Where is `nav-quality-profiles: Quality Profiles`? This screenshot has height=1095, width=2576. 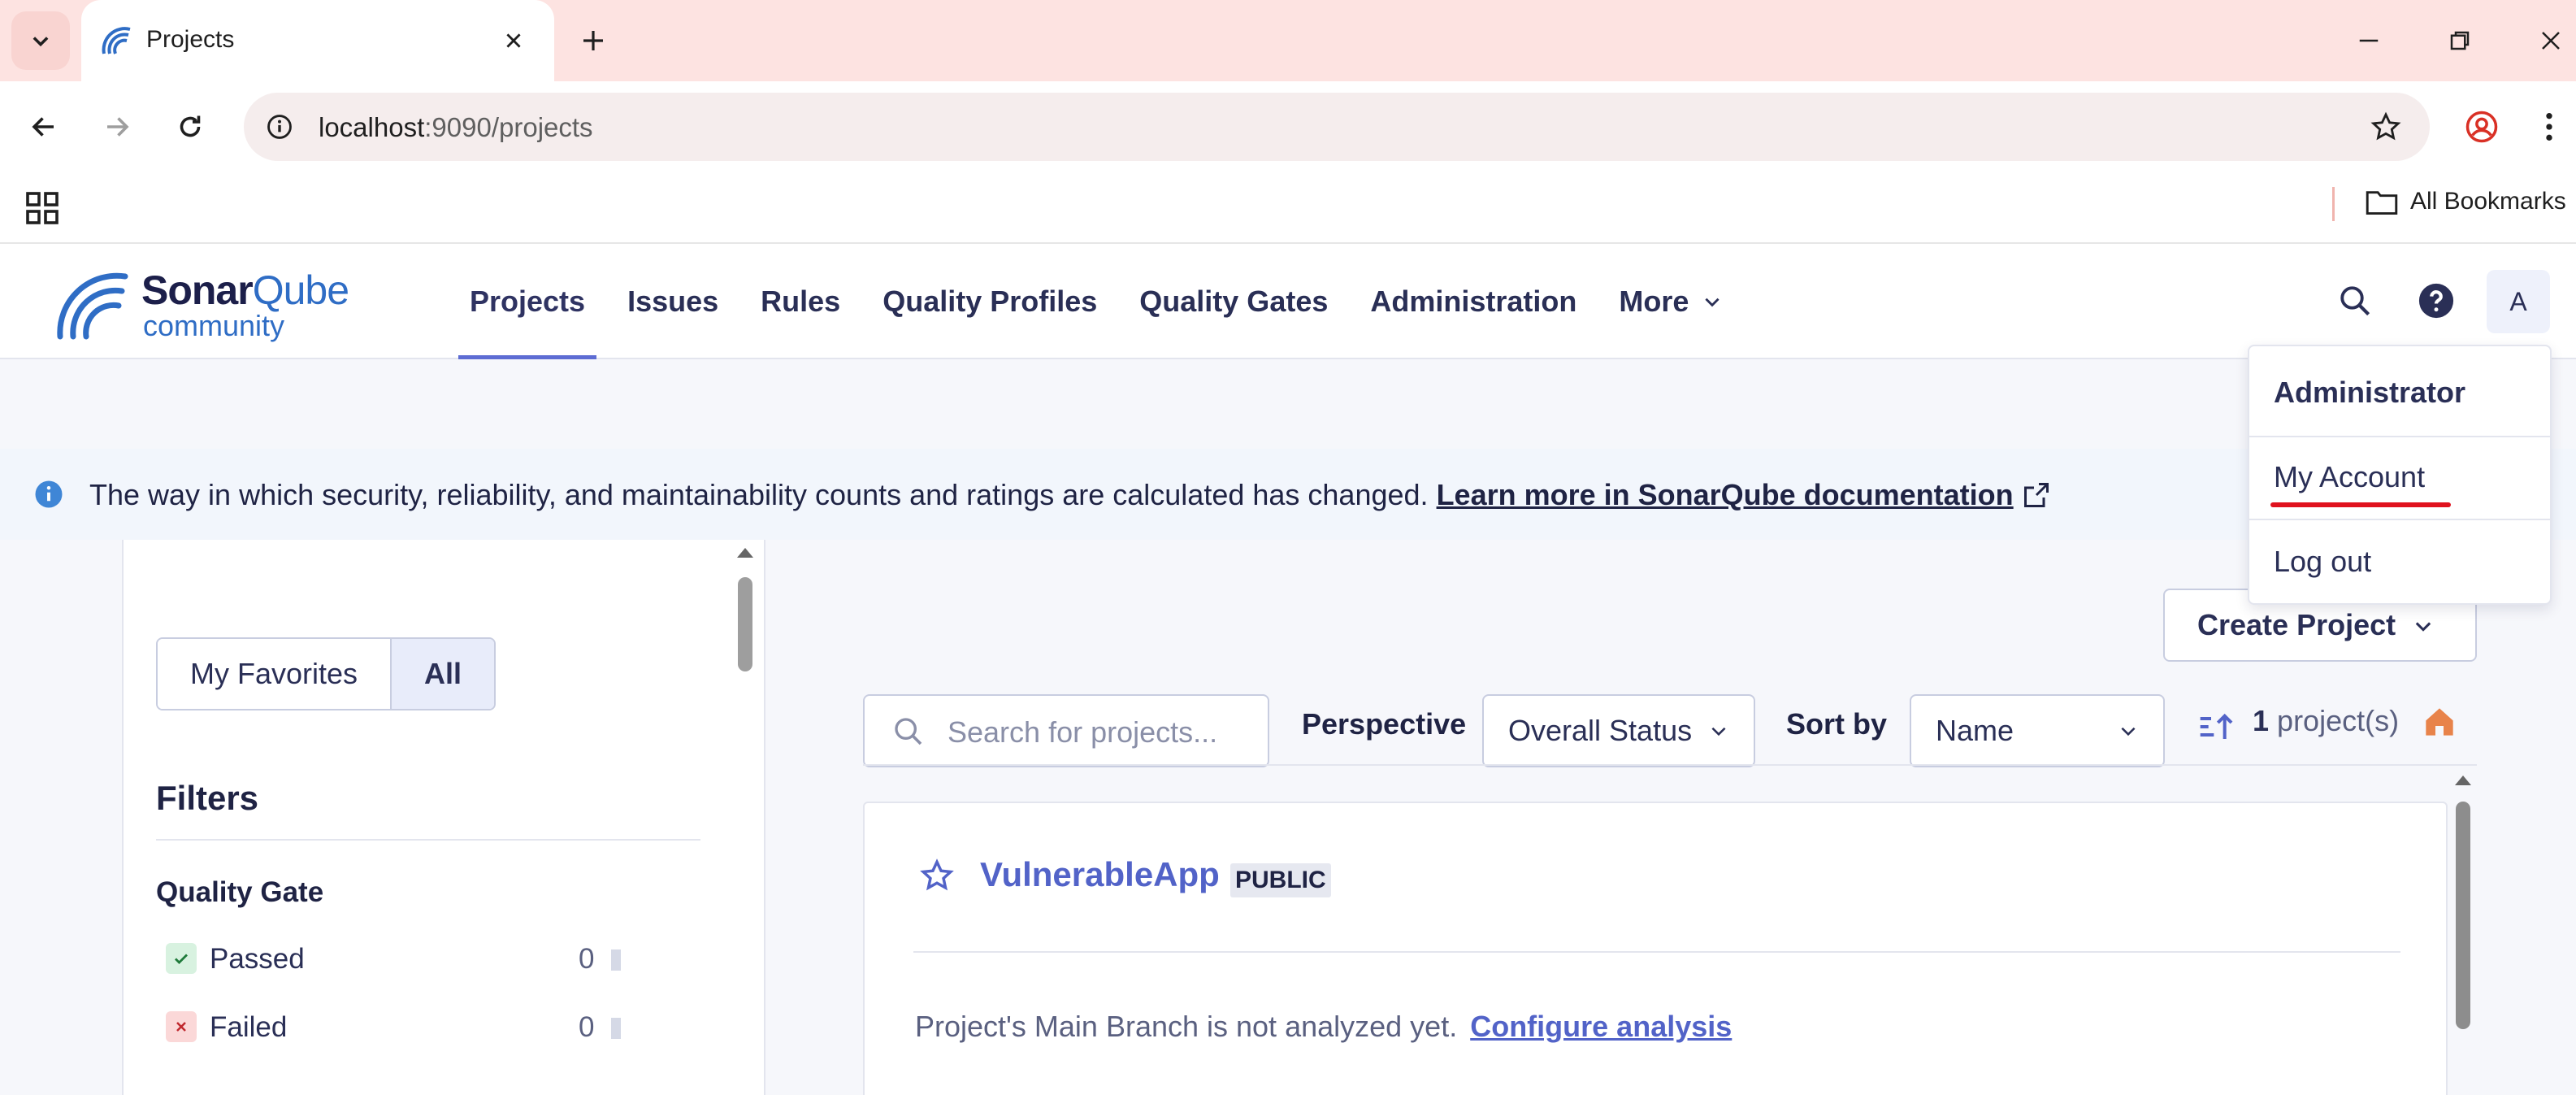
nav-quality-profiles: Quality Profiles is located at coordinates (990, 302).